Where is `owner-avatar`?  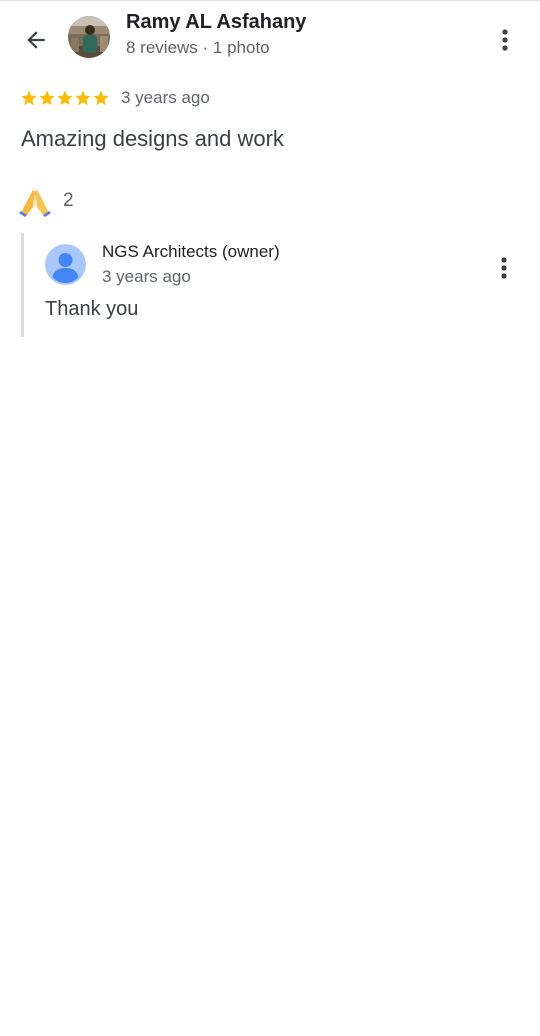
owner-avatar is located at coordinates (65, 264).